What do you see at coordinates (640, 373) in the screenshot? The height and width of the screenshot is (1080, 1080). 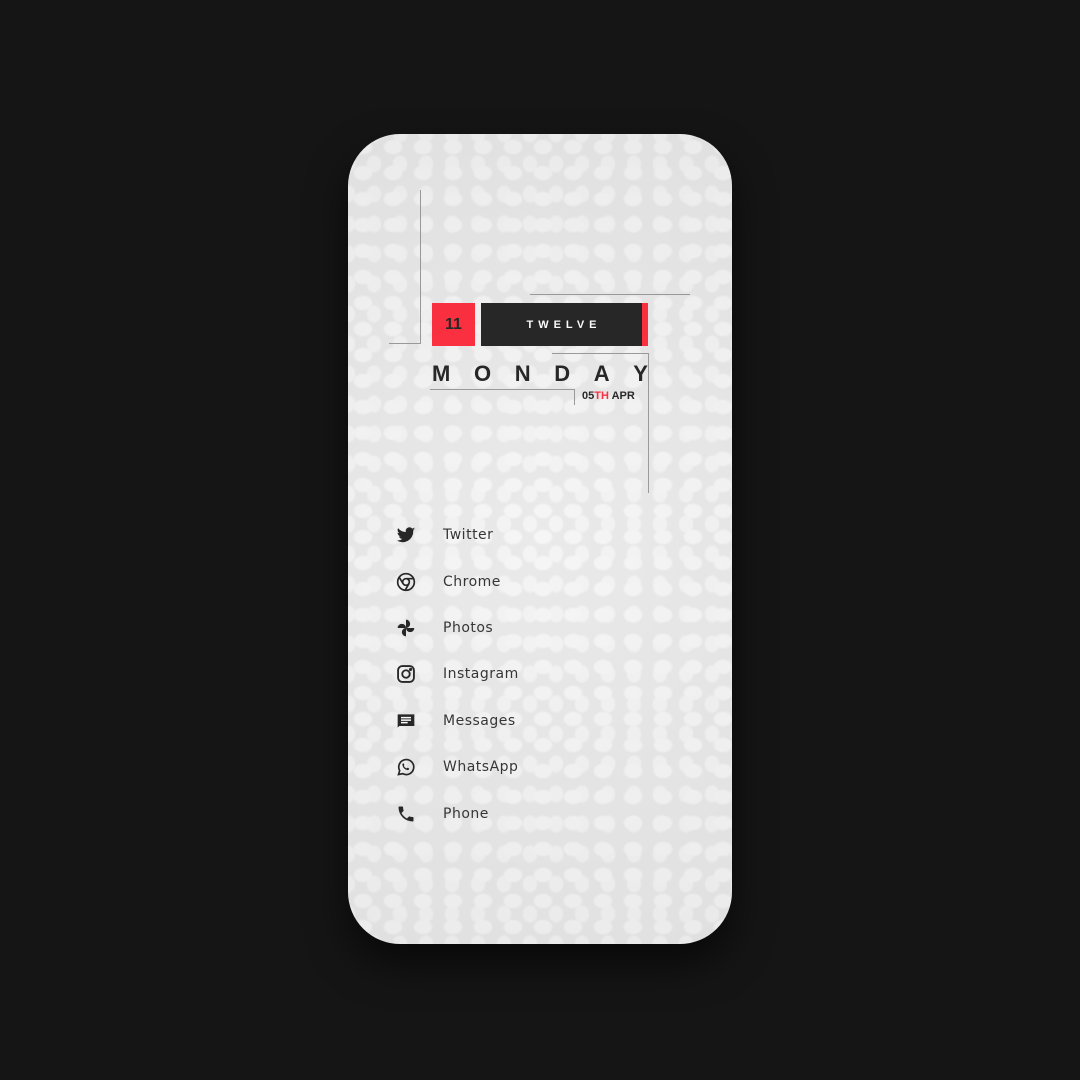 I see `weekday-letter: Y` at bounding box center [640, 373].